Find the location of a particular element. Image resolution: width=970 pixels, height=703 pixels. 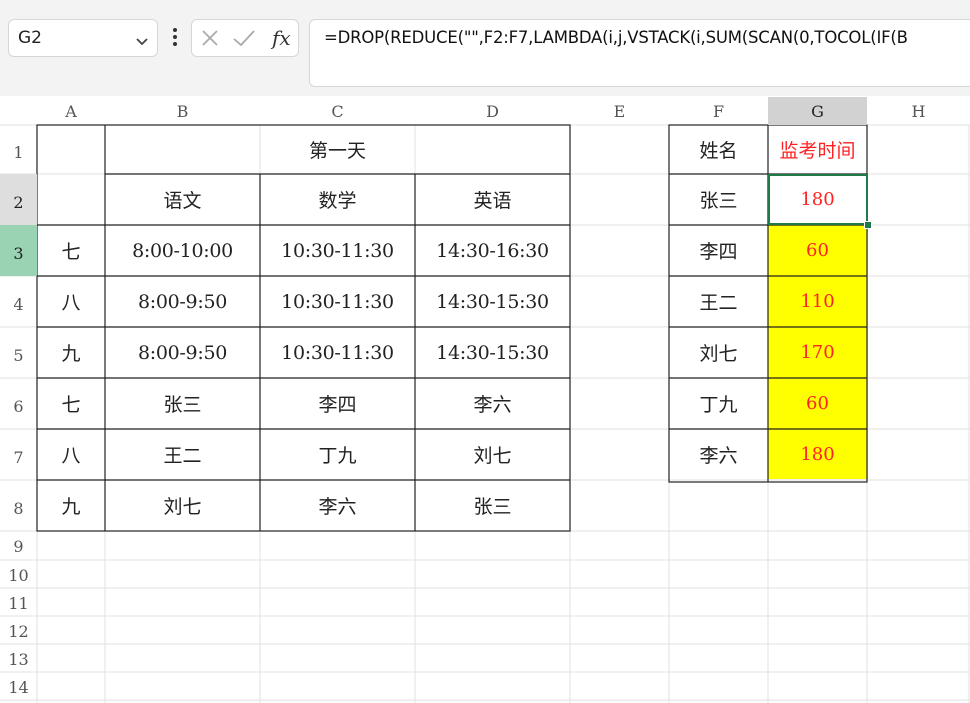

row-header-9: 9 is located at coordinates (18, 545).